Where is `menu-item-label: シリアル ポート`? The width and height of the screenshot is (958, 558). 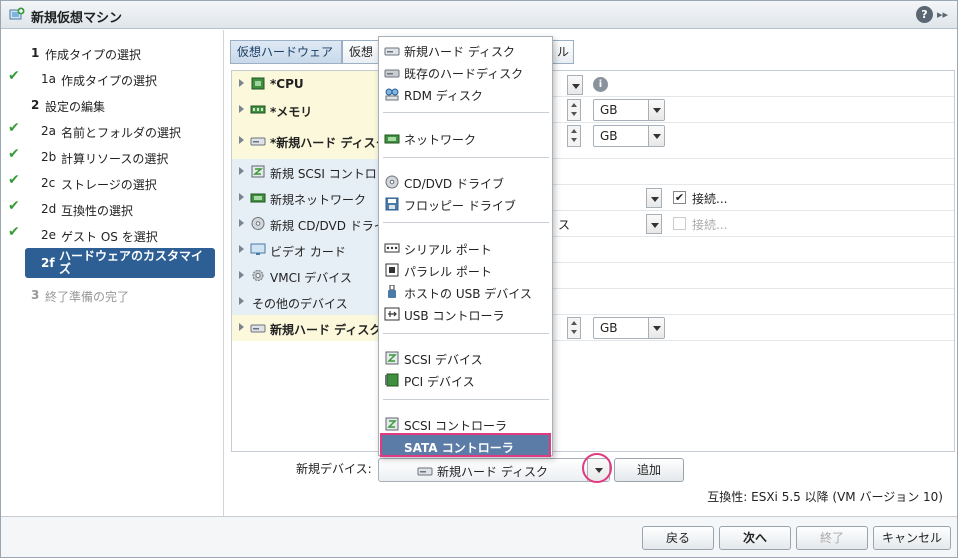
menu-item-label: シリアル ポート is located at coordinates (448, 250).